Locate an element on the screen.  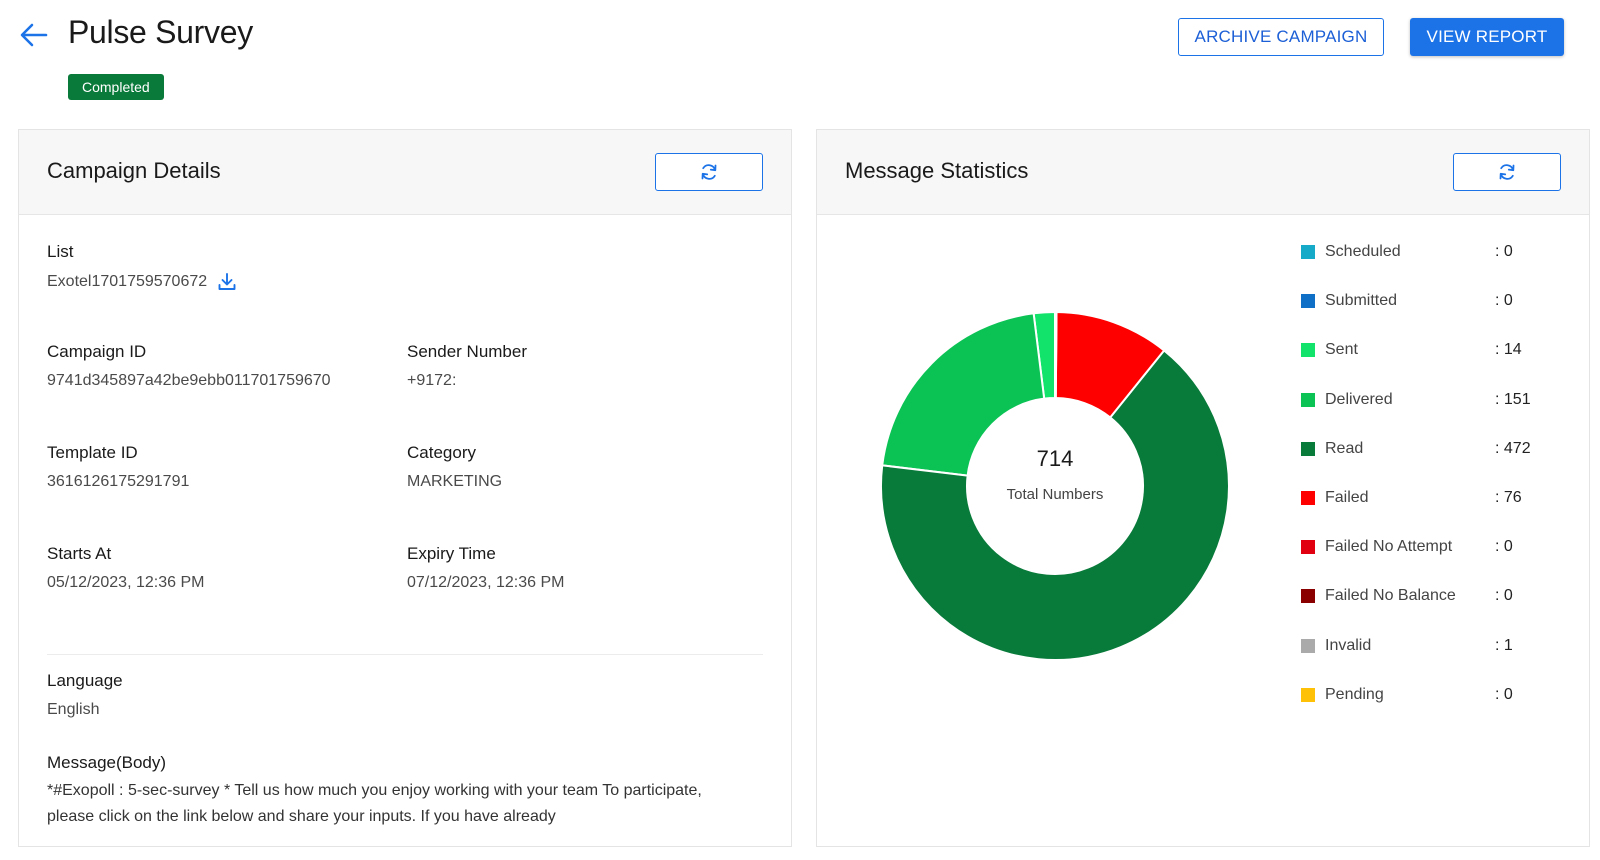
legend-item: Sent : 14 is located at coordinates (1431, 350).